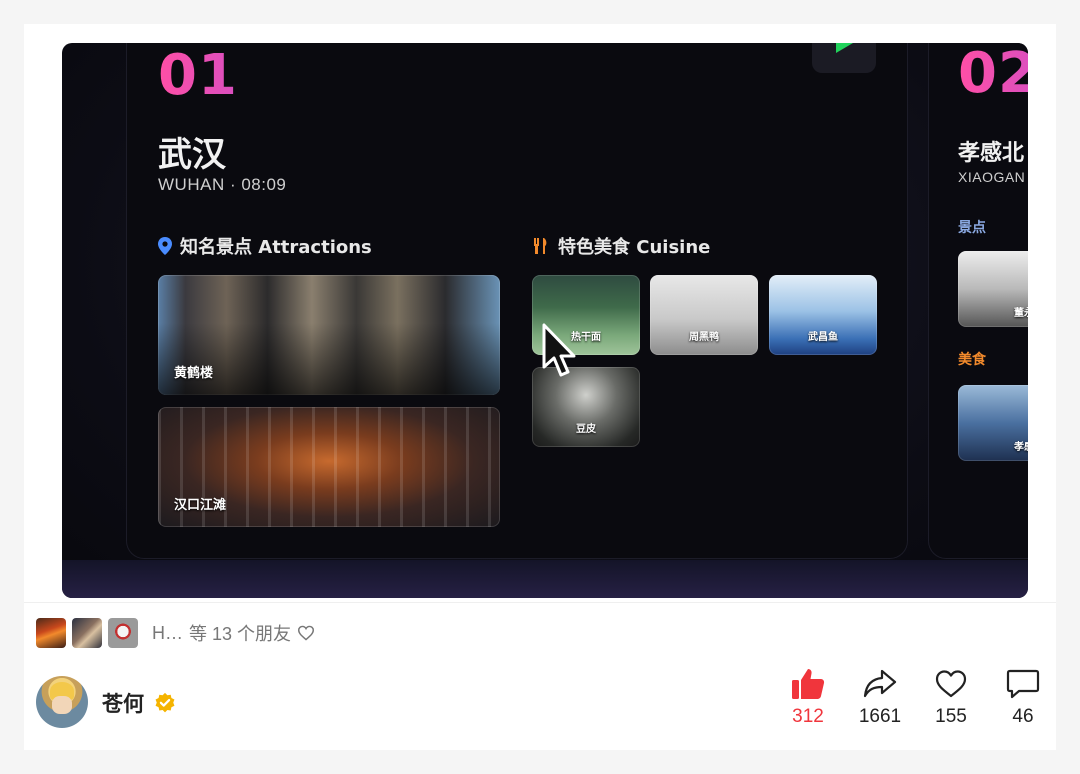  I want to click on attraction-tile: 黄鹤楼, so click(329, 335).